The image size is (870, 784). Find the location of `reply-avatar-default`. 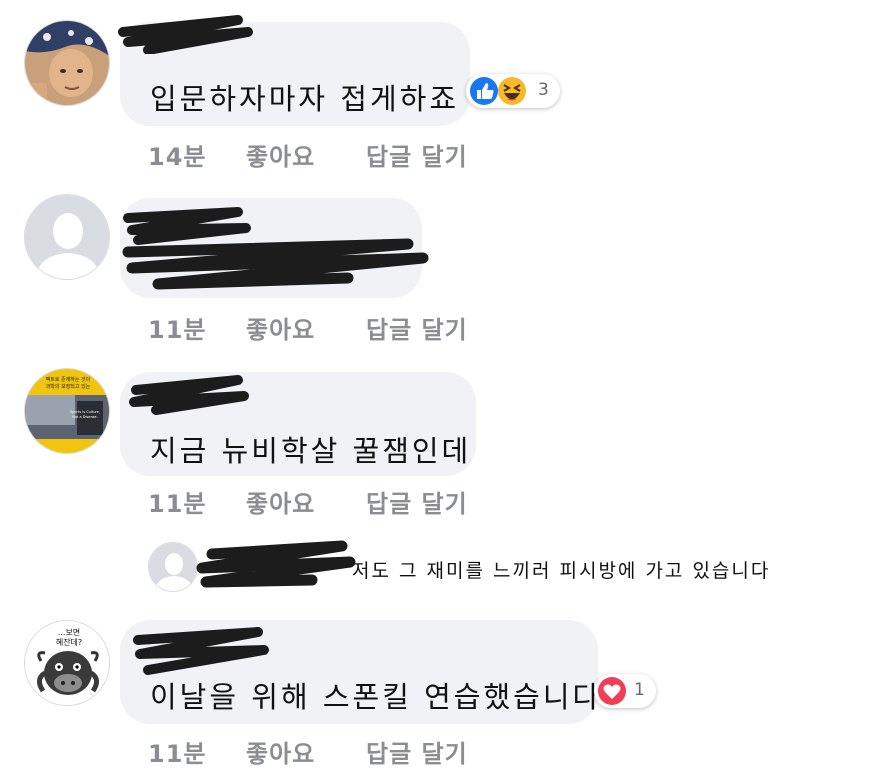

reply-avatar-default is located at coordinates (173, 567).